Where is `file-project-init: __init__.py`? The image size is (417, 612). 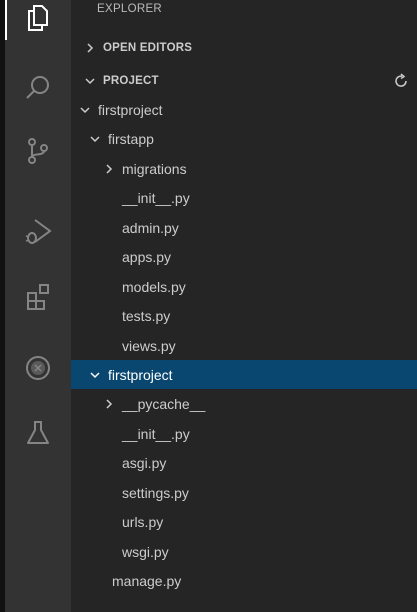 file-project-init: __init__.py is located at coordinates (244, 433).